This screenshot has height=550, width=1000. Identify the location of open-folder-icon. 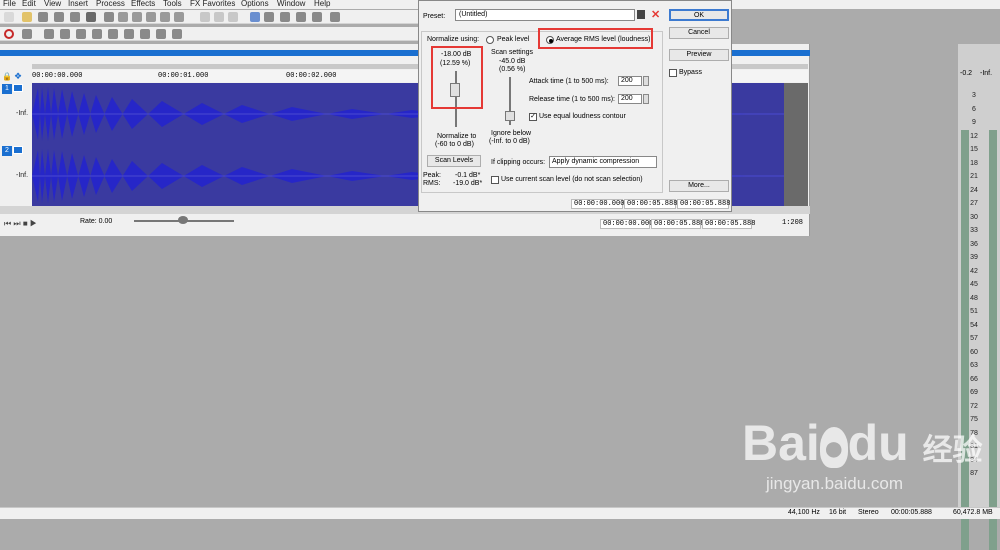
(27, 17).